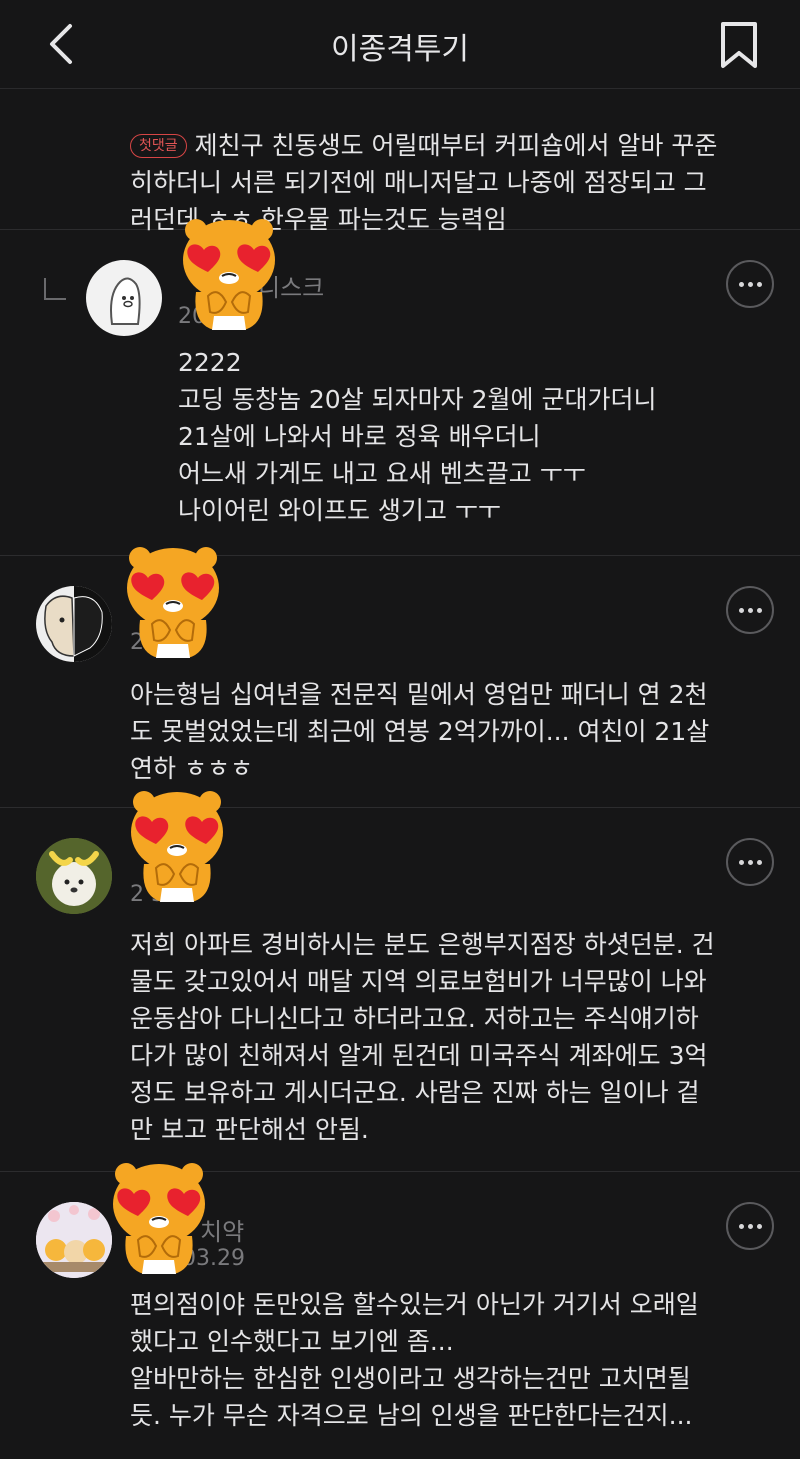 The width and height of the screenshot is (800, 1459). What do you see at coordinates (739, 45) in the screenshot?
I see `bookmark-icon` at bounding box center [739, 45].